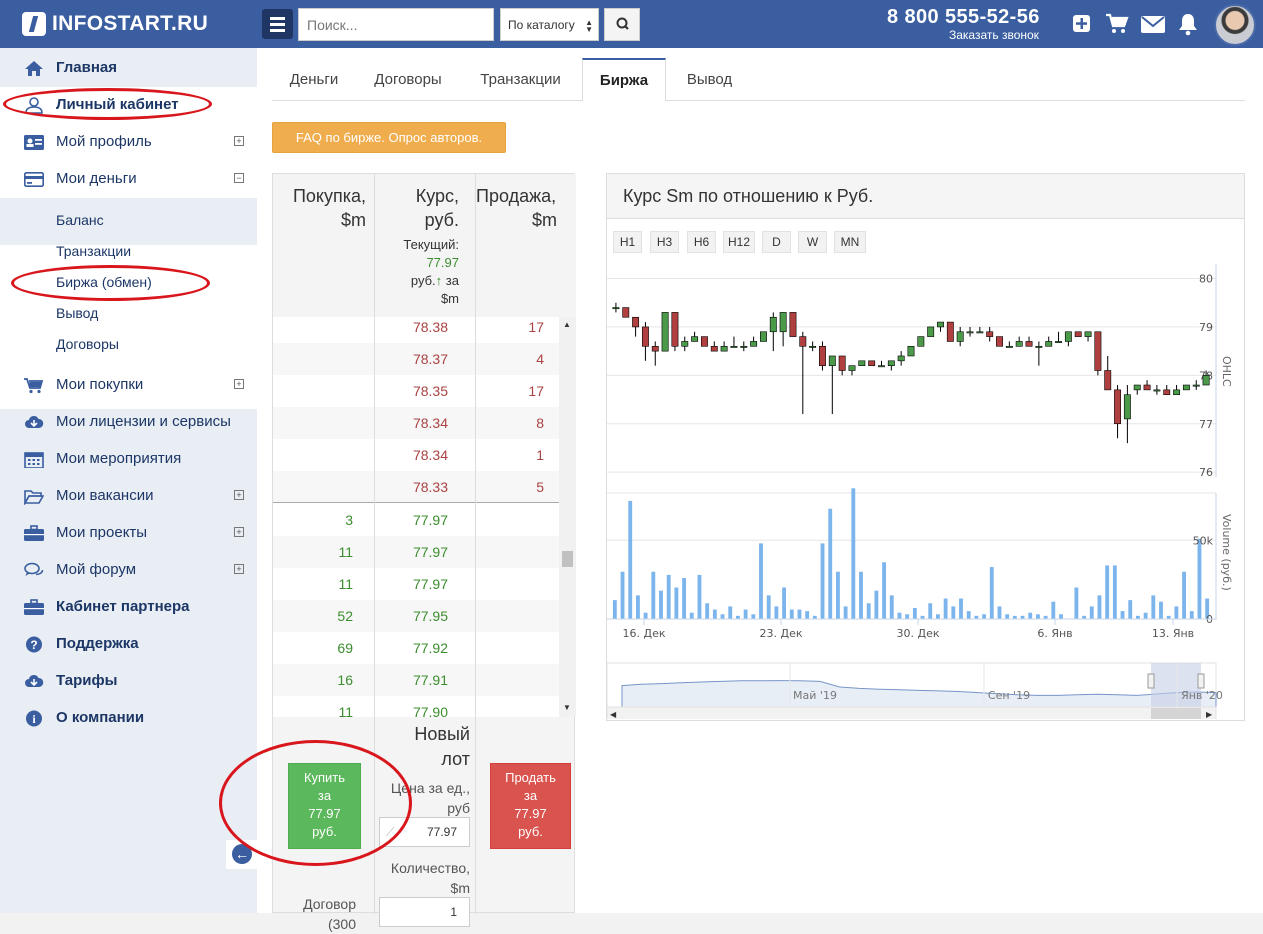 The width and height of the screenshot is (1263, 934). What do you see at coordinates (1226, 371) in the screenshot?
I see `ohlc-axis-label: OHLC` at bounding box center [1226, 371].